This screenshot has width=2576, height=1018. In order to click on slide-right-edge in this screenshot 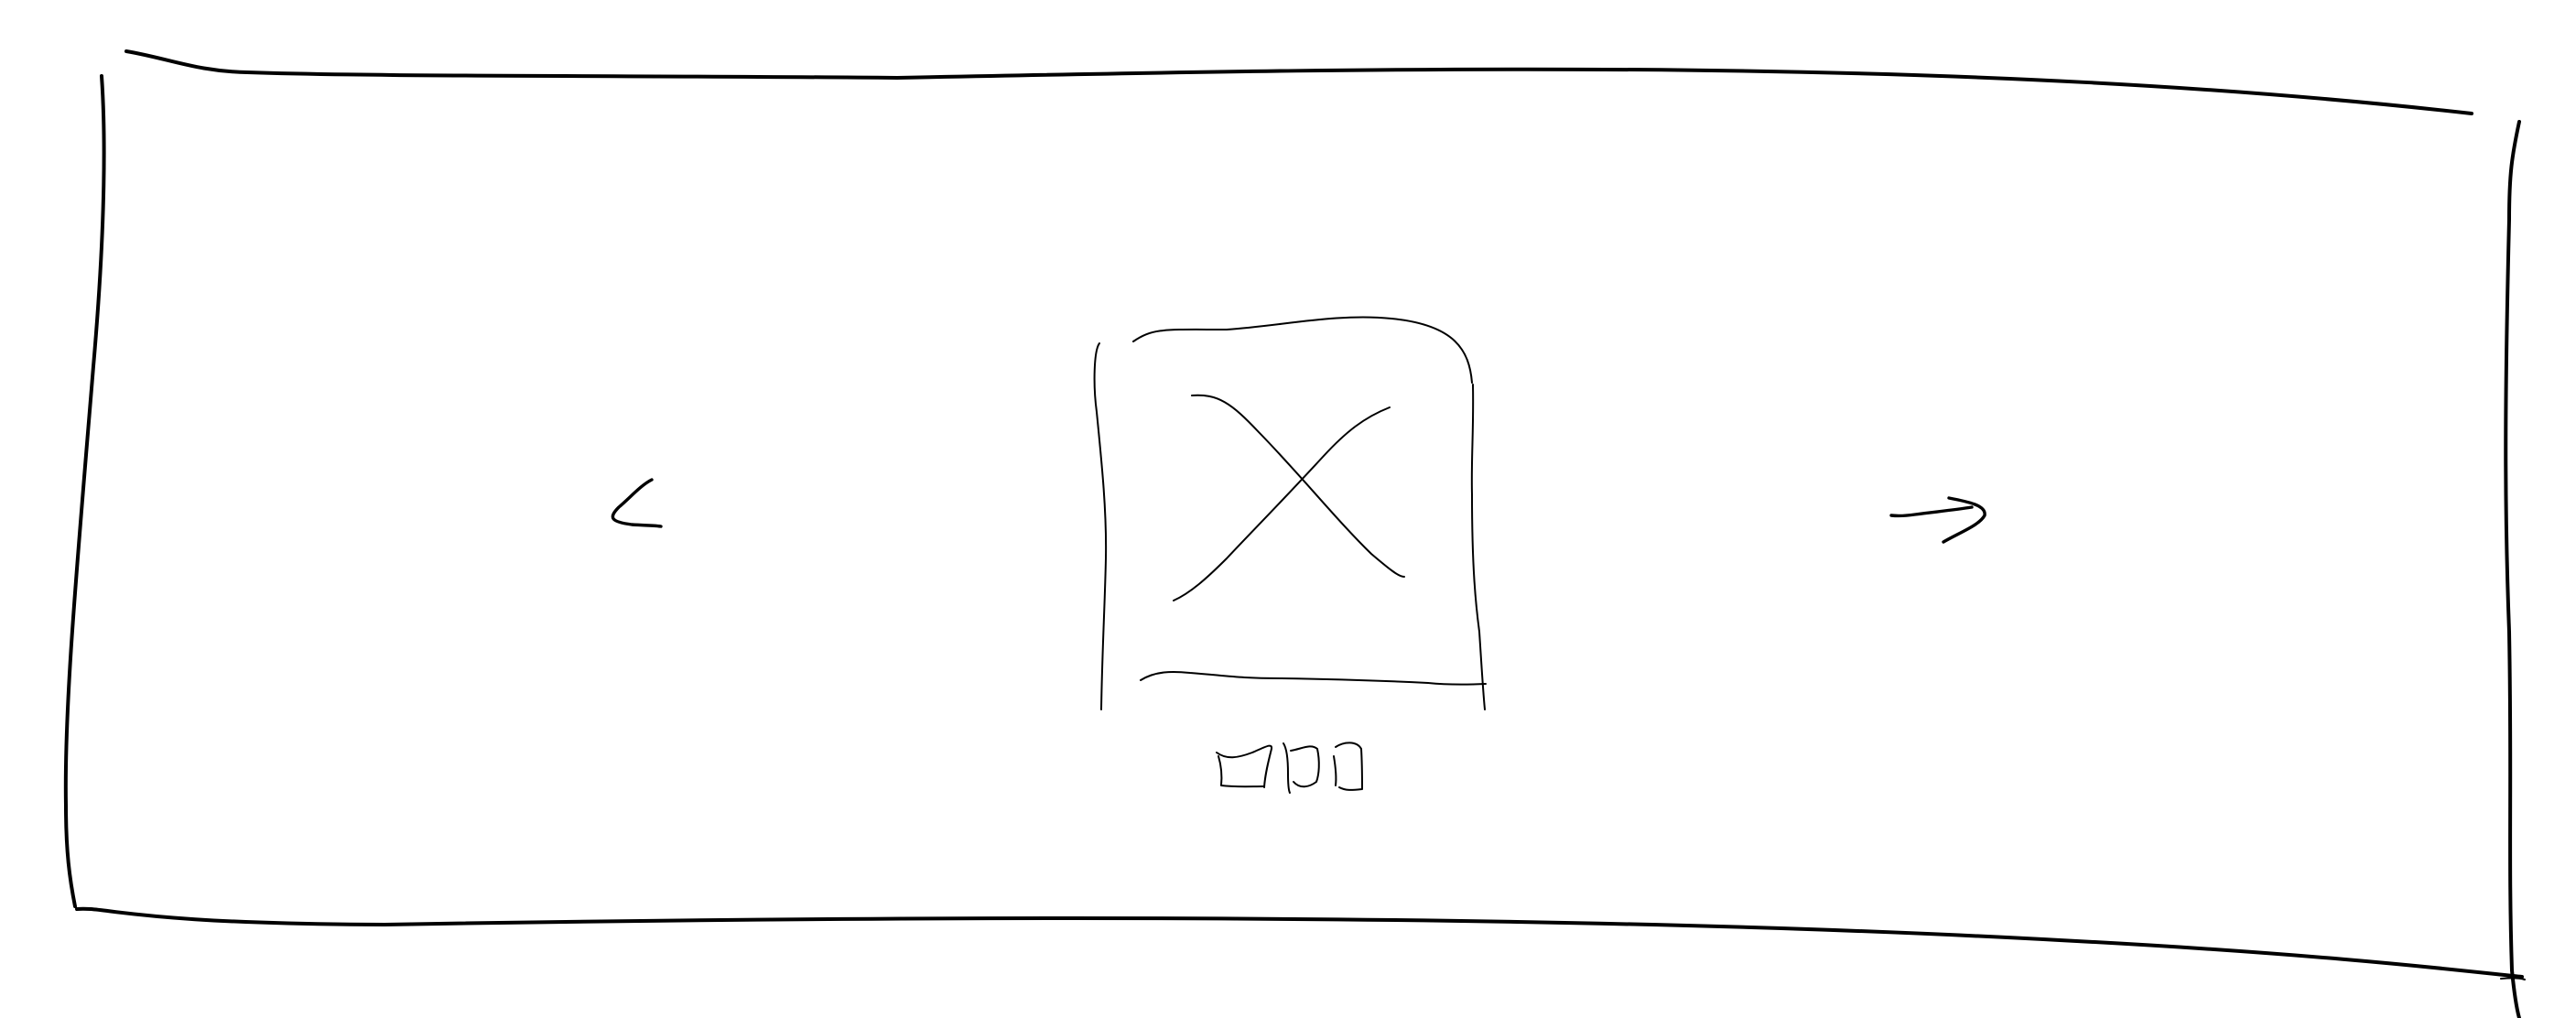, I will do `click(1478, 547)`.